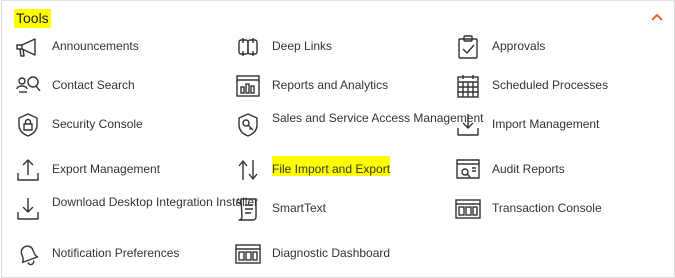  Describe the element at coordinates (248, 254) in the screenshot. I see `dashboard-icon` at that location.